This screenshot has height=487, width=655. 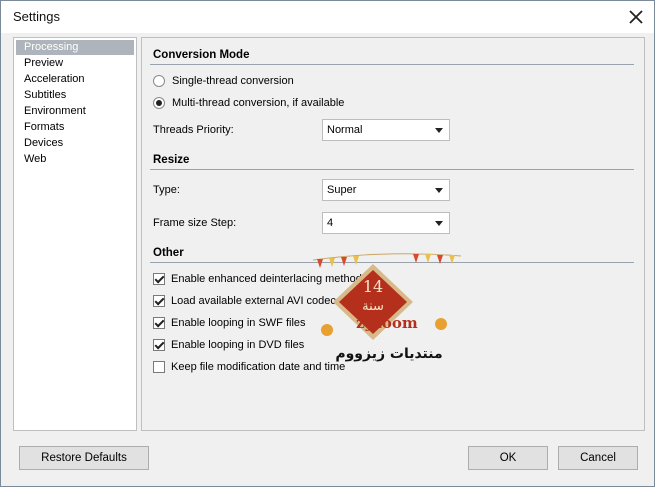 What do you see at coordinates (598, 458) in the screenshot?
I see `cancel-button: Cancel` at bounding box center [598, 458].